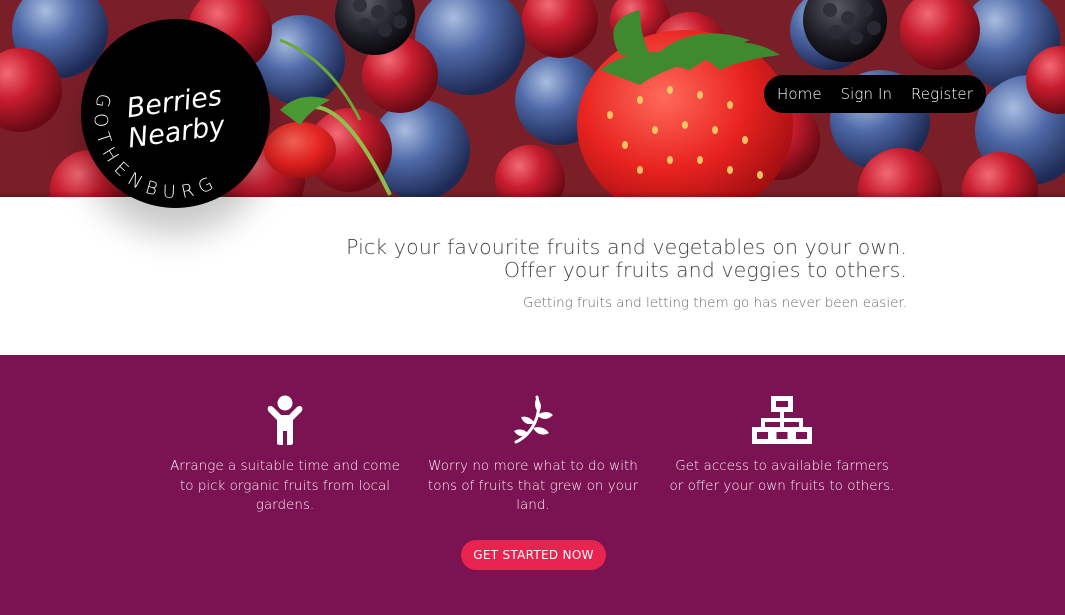 This screenshot has height=615, width=1065. I want to click on brand-logo: Berries Nearby GOTHENBURG, so click(175, 113).